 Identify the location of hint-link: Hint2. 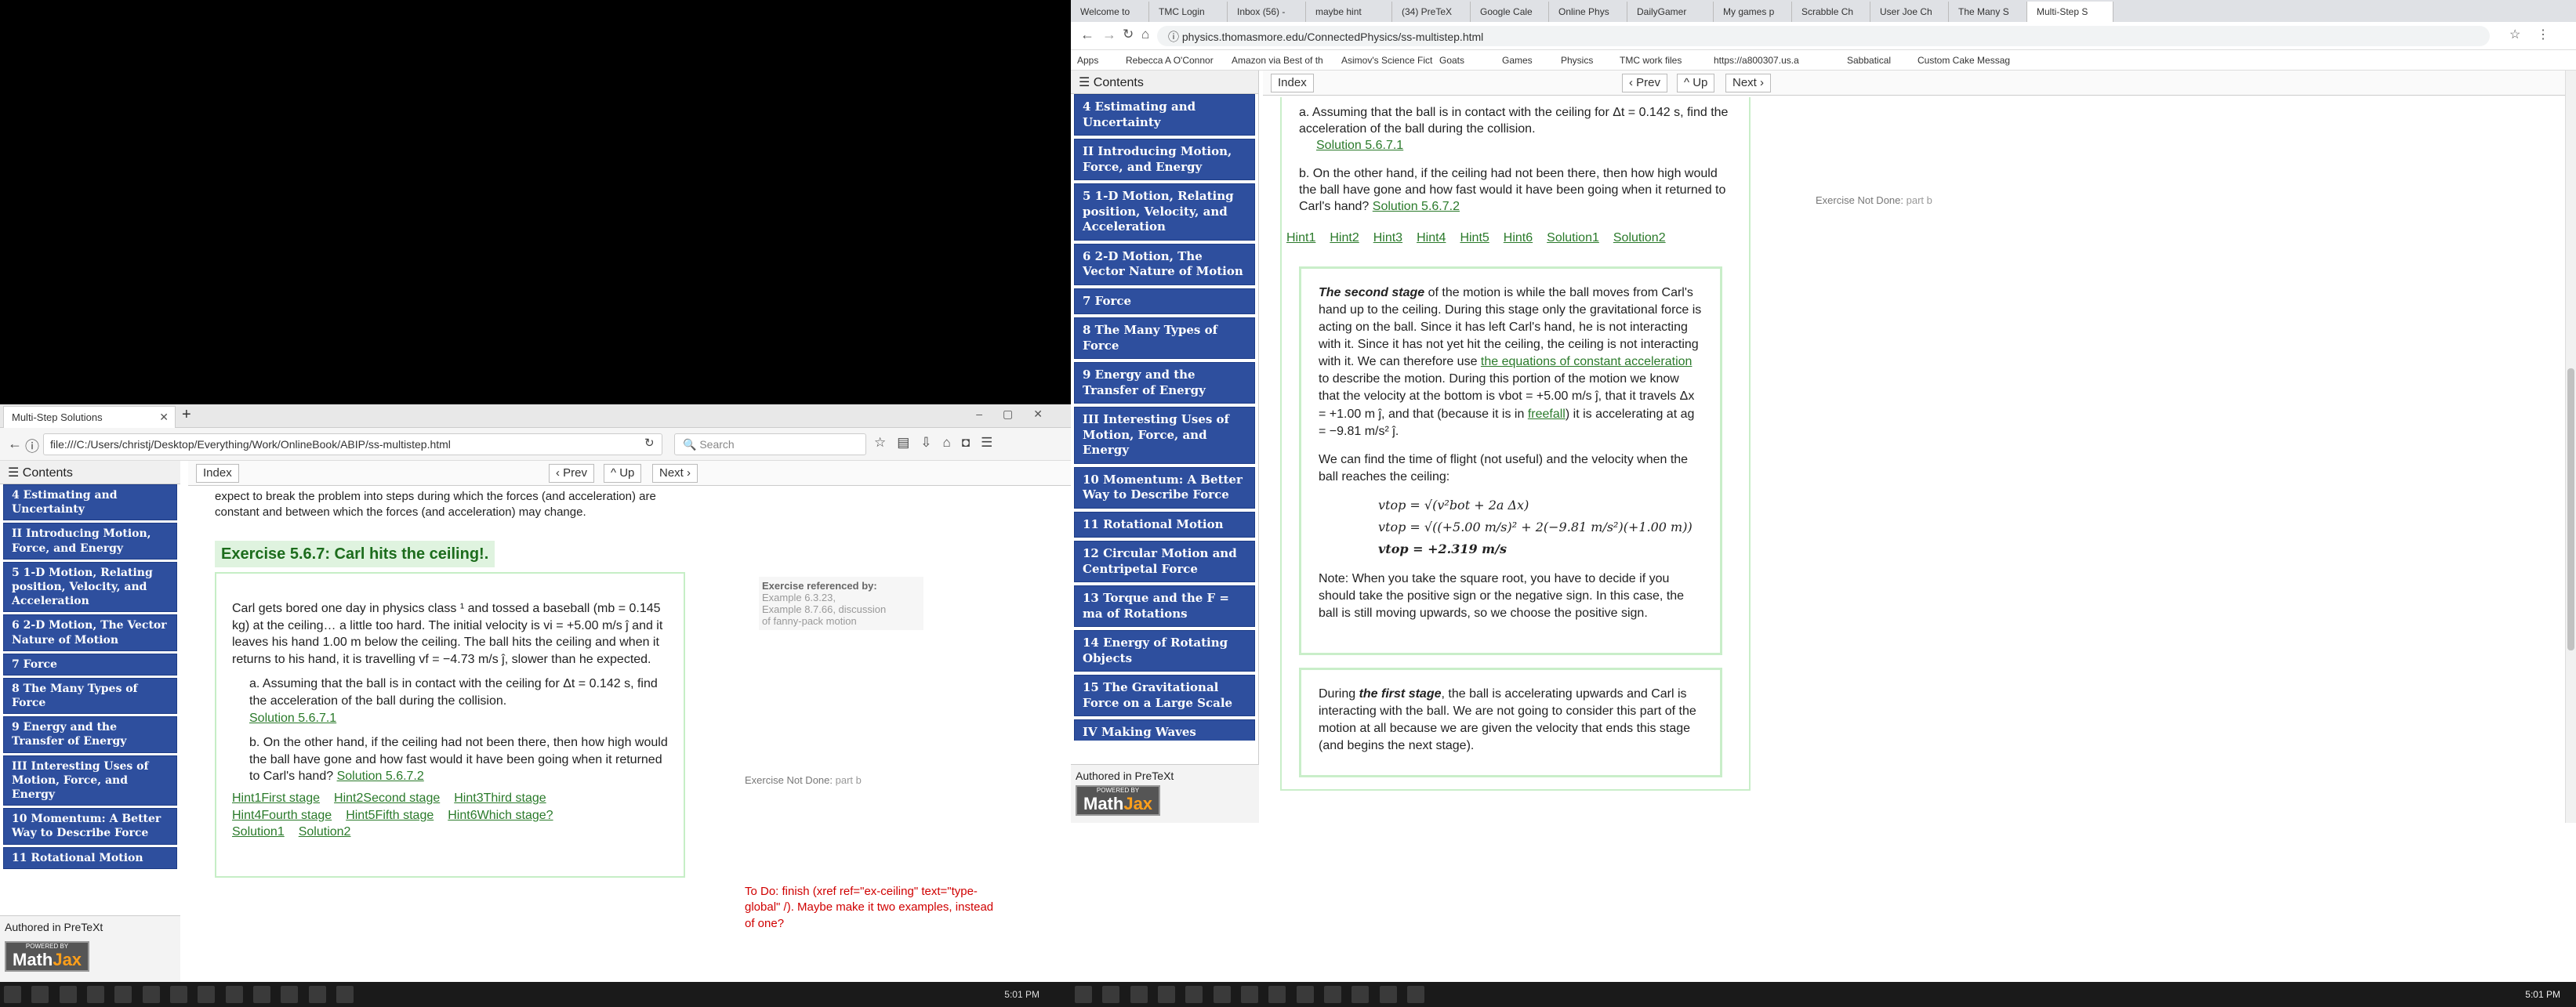
(1344, 239).